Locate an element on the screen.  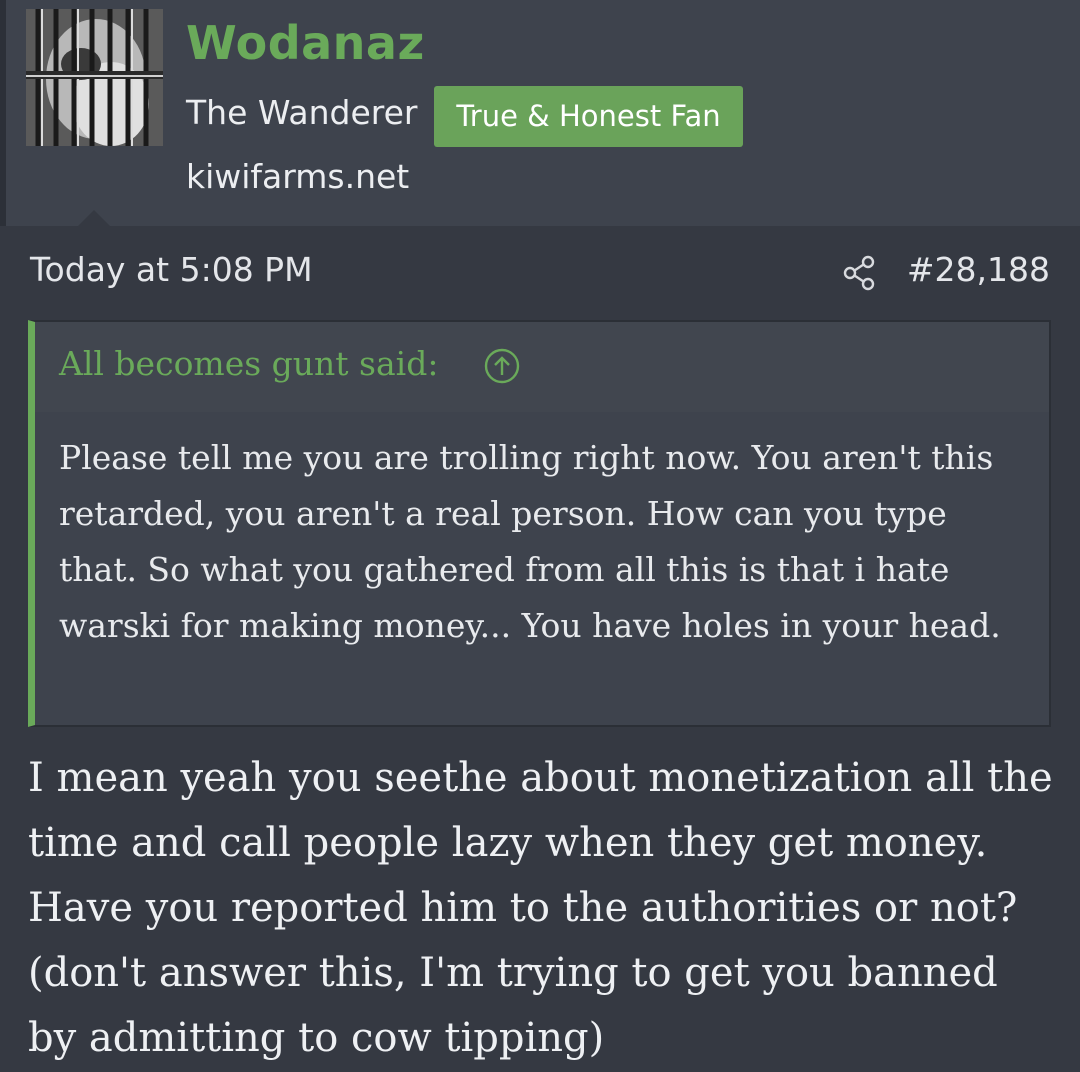
post-number: #28,188 is located at coordinates (978, 269).